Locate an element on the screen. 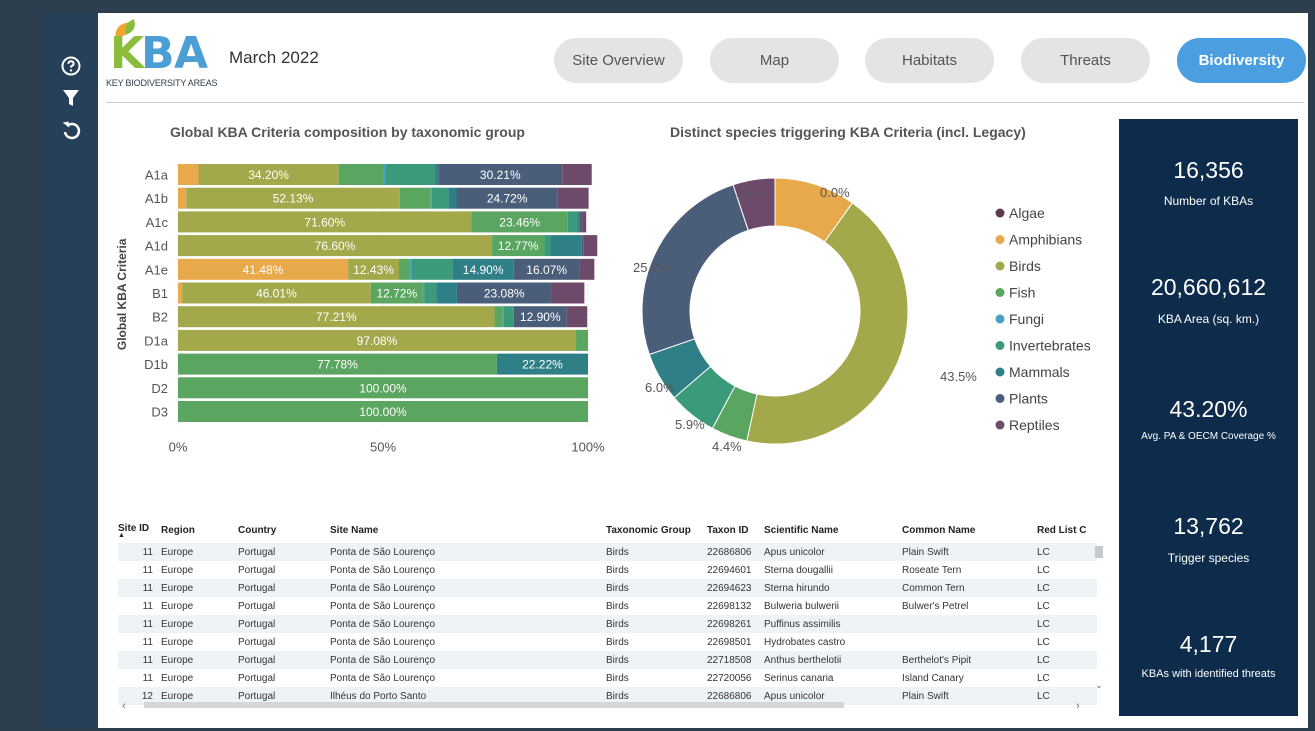 The height and width of the screenshot is (731, 1315). legend-label: Mammals is located at coordinates (1039, 372).